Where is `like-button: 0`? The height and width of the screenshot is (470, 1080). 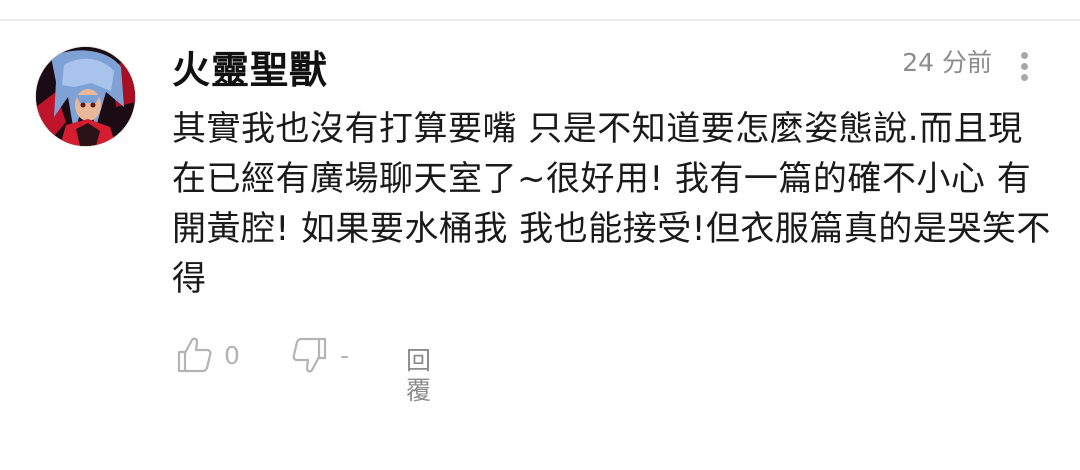
like-button: 0 is located at coordinates (212, 357).